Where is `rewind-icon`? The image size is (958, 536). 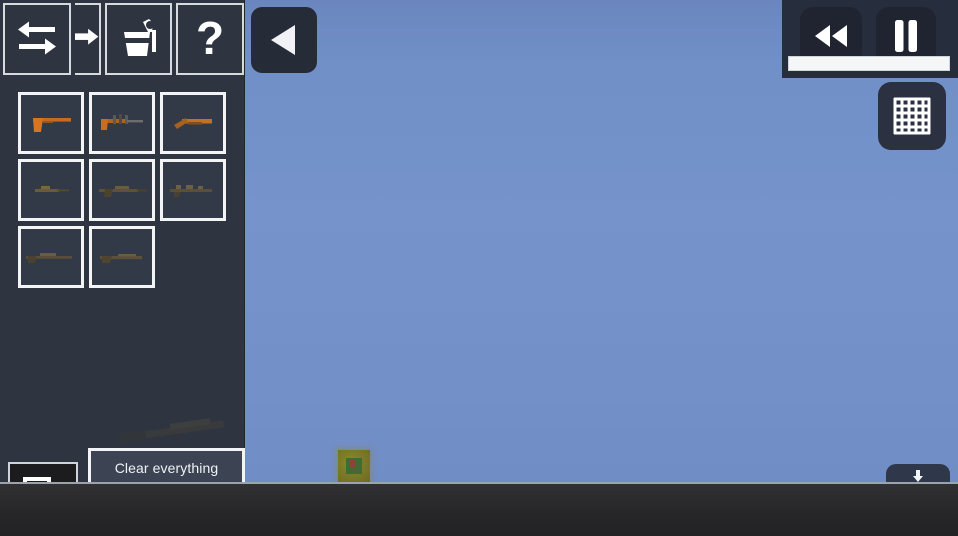
rewind-icon is located at coordinates (831, 36).